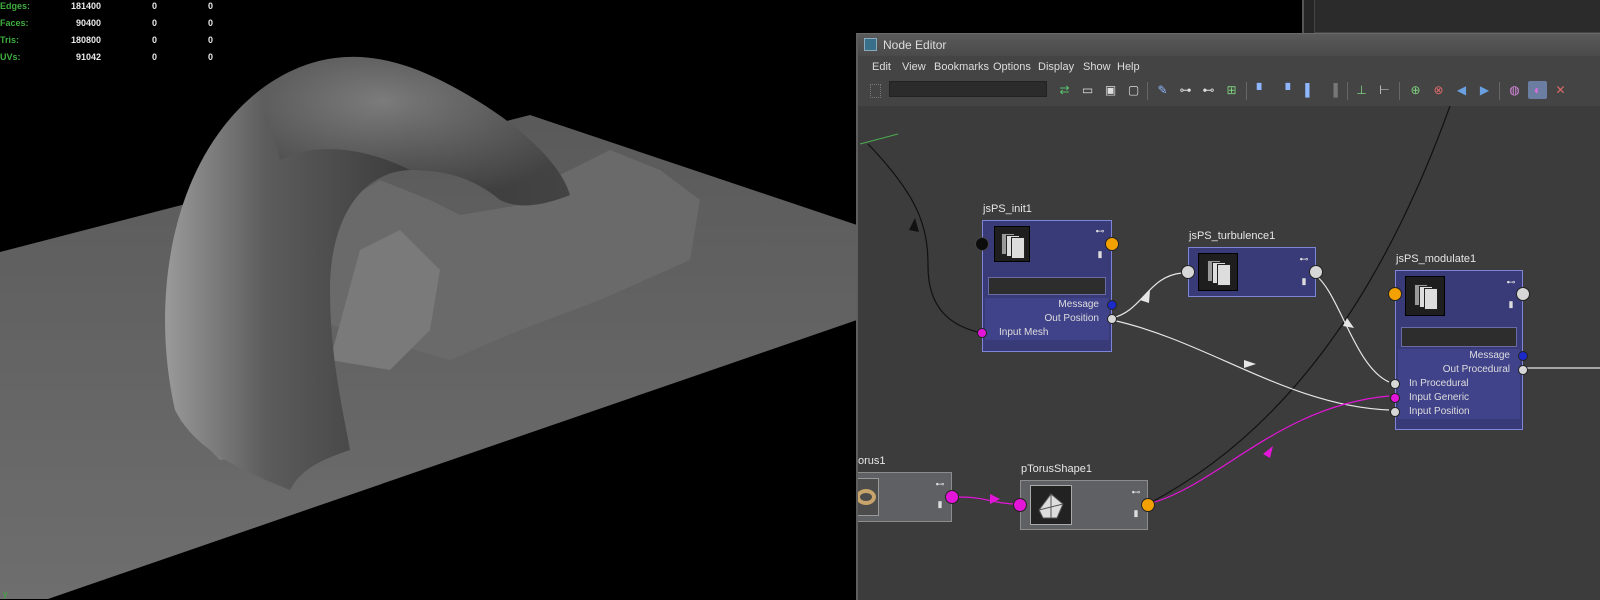  What do you see at coordinates (1459, 370) in the screenshot?
I see `port-label-out-procedural: Out Procedural` at bounding box center [1459, 370].